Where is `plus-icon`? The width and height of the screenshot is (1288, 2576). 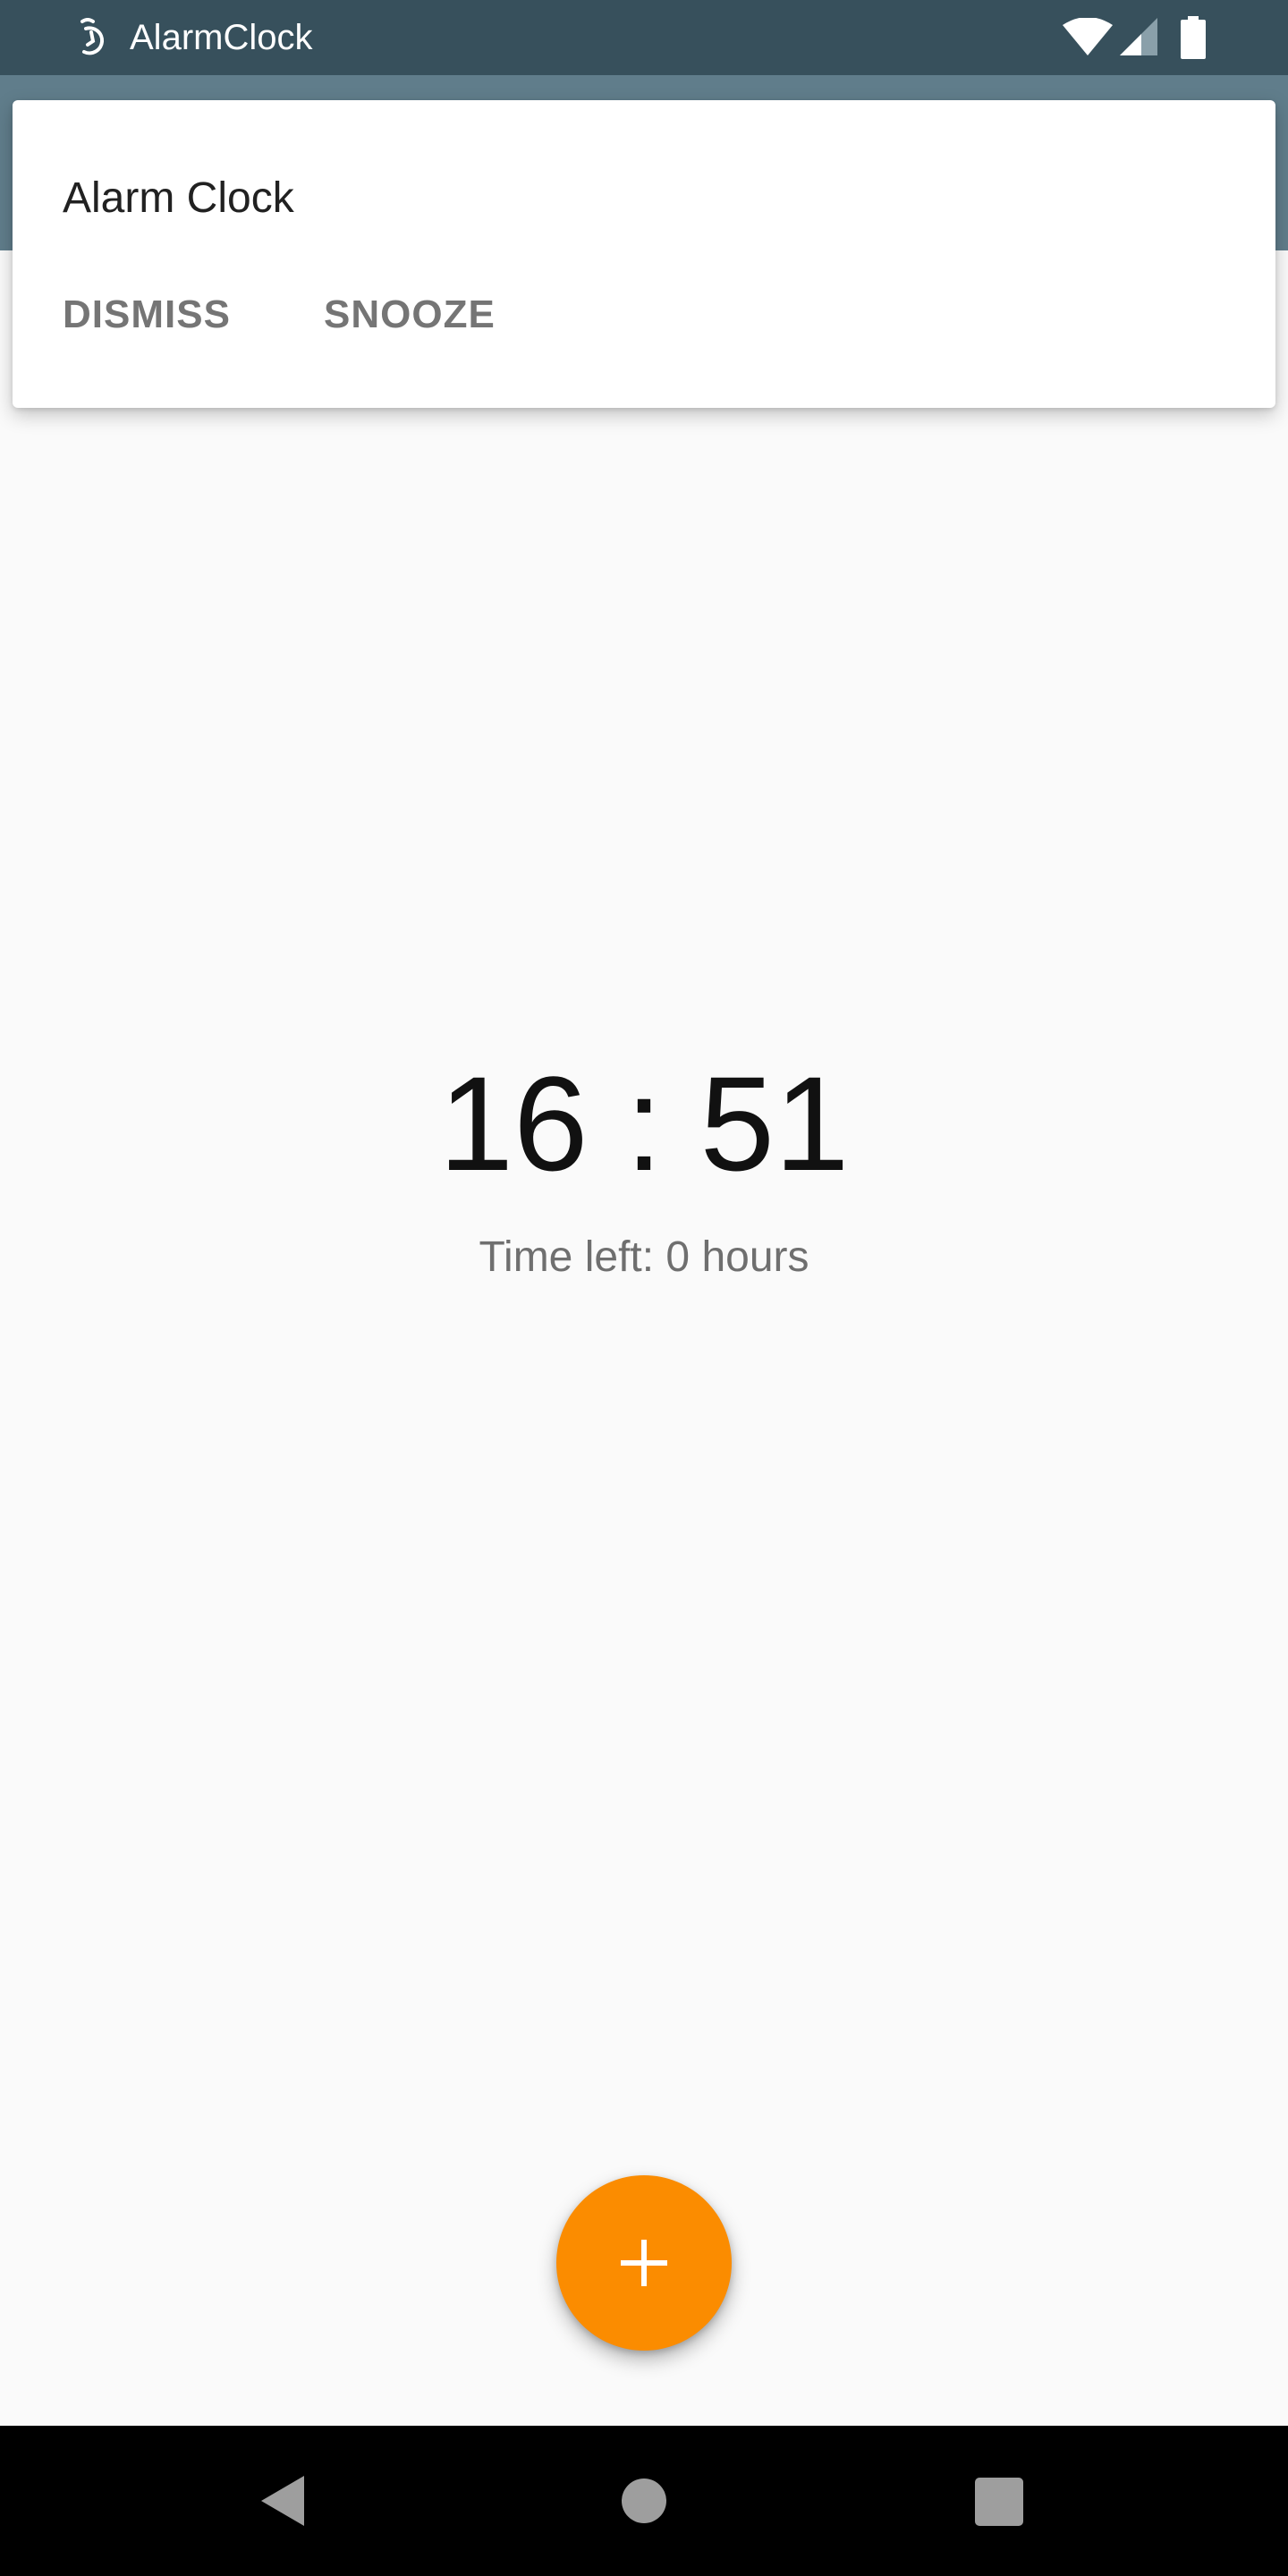
plus-icon is located at coordinates (644, 2263).